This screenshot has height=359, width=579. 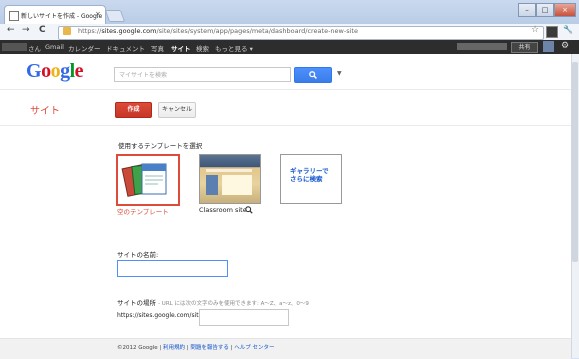 What do you see at coordinates (524, 47) in the screenshot?
I see `share-button: 共有` at bounding box center [524, 47].